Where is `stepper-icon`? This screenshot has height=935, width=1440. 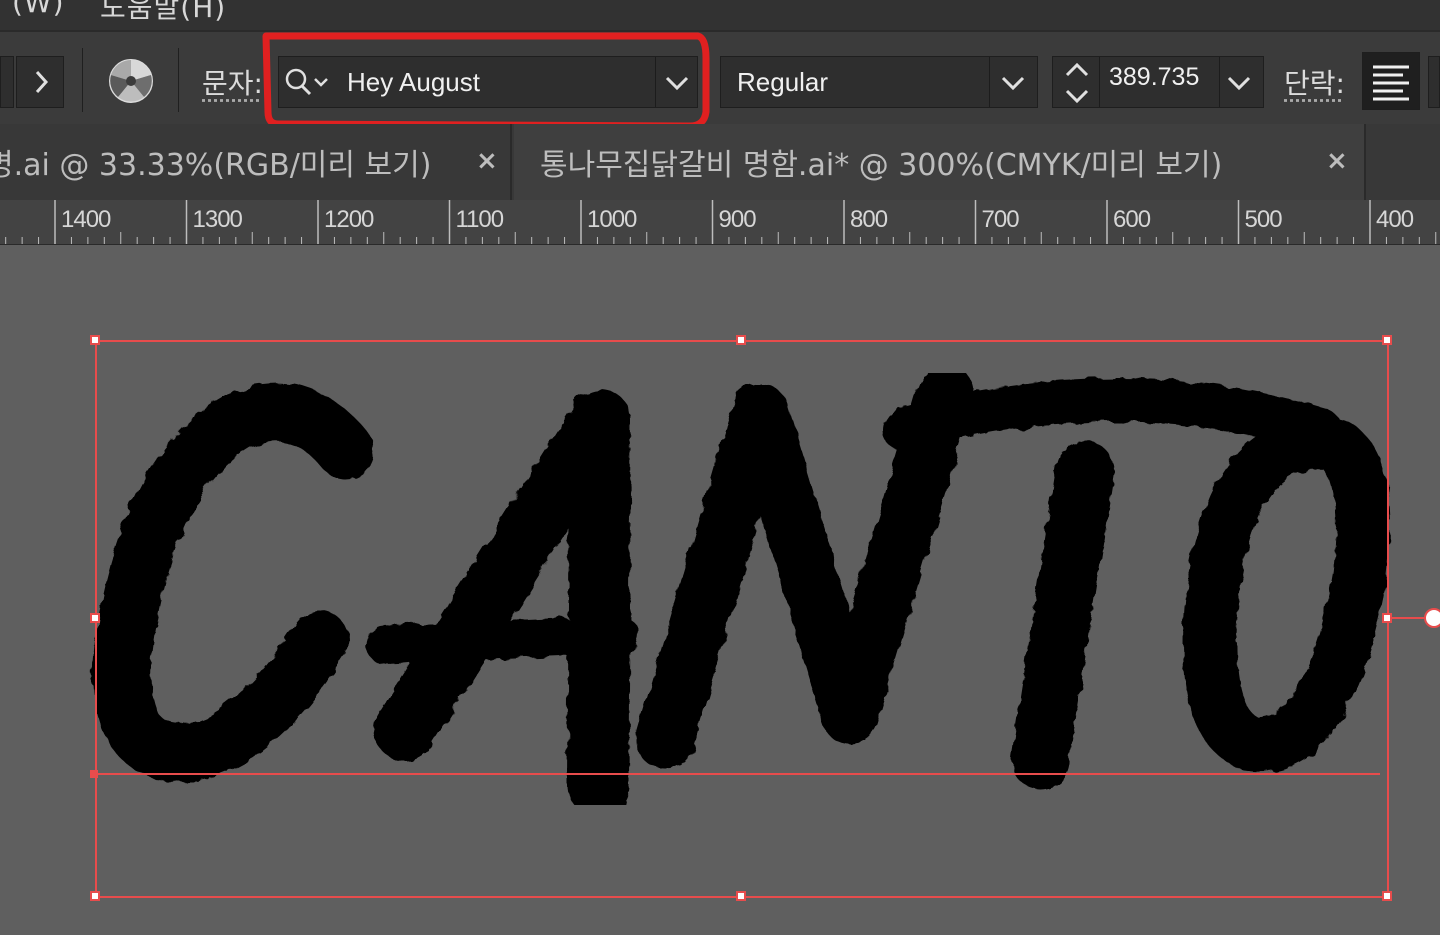 stepper-icon is located at coordinates (1077, 83).